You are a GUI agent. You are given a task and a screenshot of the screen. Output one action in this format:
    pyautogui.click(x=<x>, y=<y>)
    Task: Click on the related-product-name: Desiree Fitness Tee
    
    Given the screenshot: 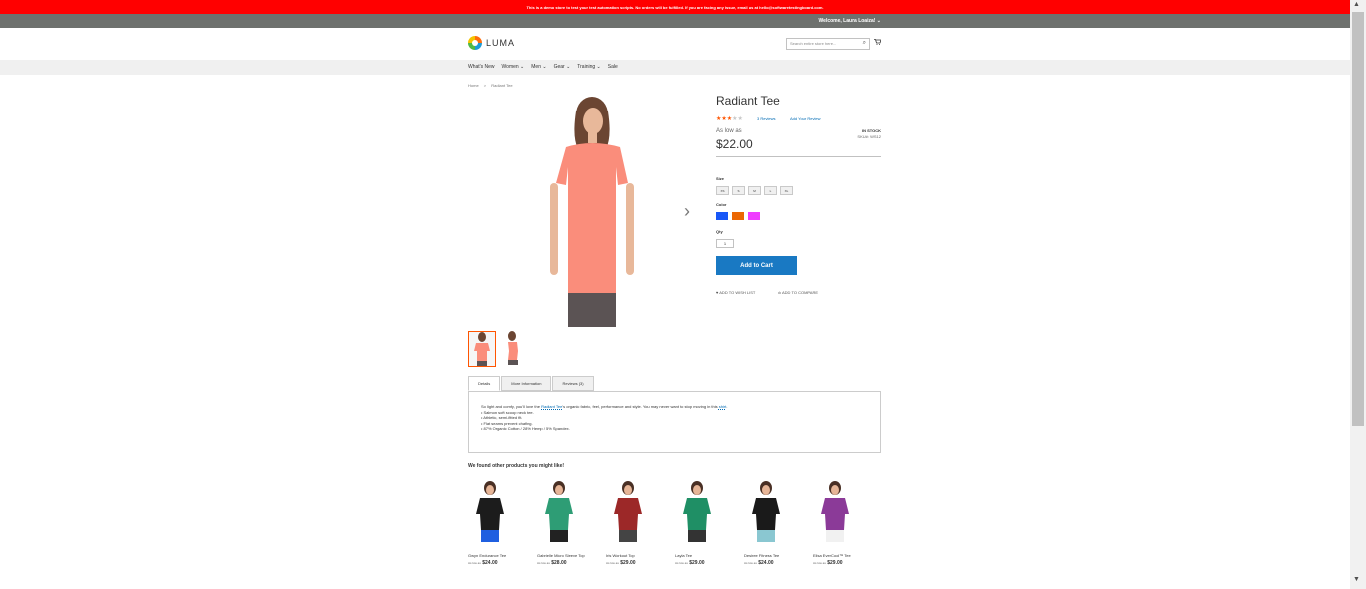 What is the action you would take?
    pyautogui.click(x=775, y=555)
    